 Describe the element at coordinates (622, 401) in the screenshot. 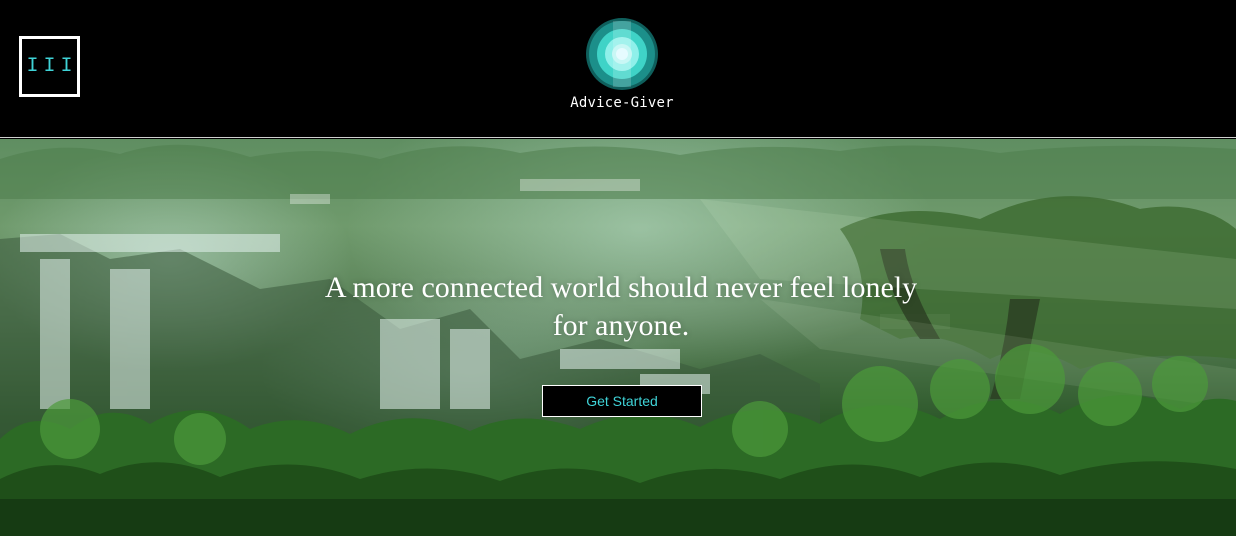

I see `get-started-button: Get Started` at that location.